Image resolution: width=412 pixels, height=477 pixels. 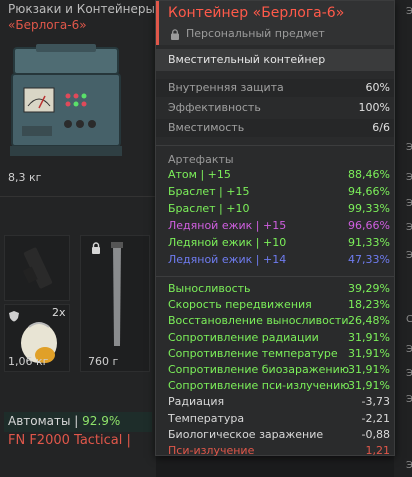 What do you see at coordinates (369, 259) in the screenshot?
I see `artifact-row-value: 47,33%` at bounding box center [369, 259].